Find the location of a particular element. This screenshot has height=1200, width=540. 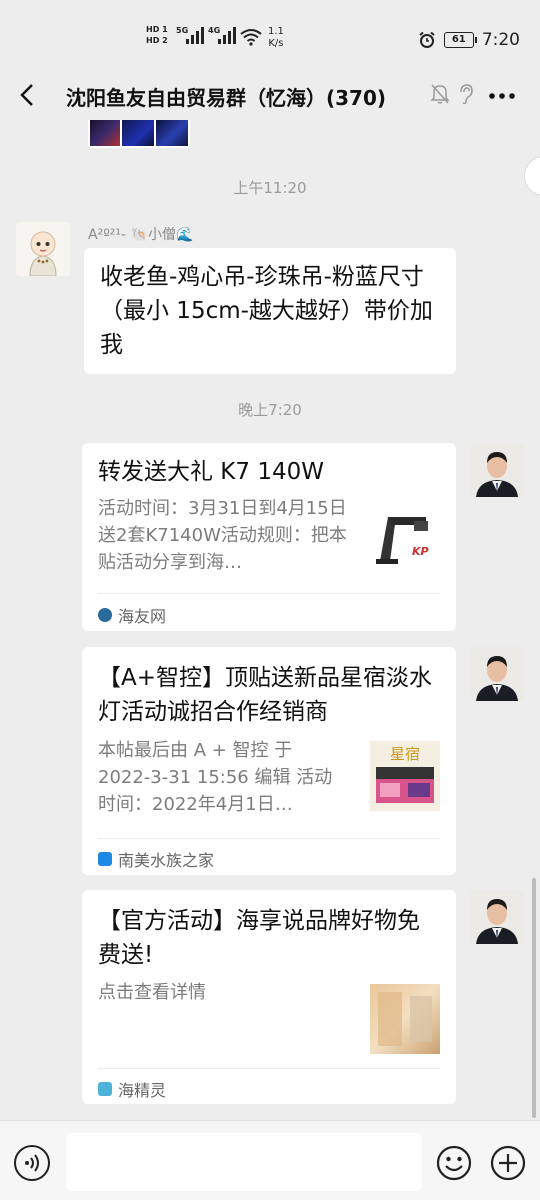

card-thumbnail: KP is located at coordinates (405, 538).